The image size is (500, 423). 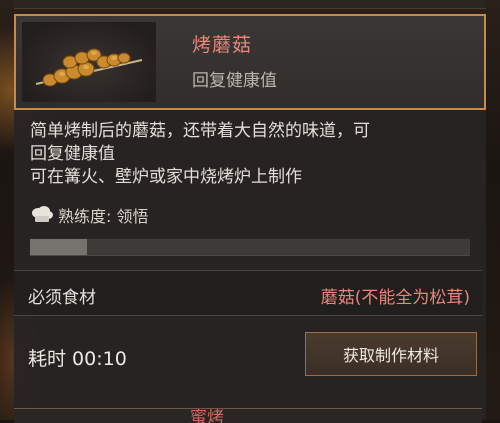 I want to click on required-ingredients-label: 必须食材, so click(x=62, y=298).